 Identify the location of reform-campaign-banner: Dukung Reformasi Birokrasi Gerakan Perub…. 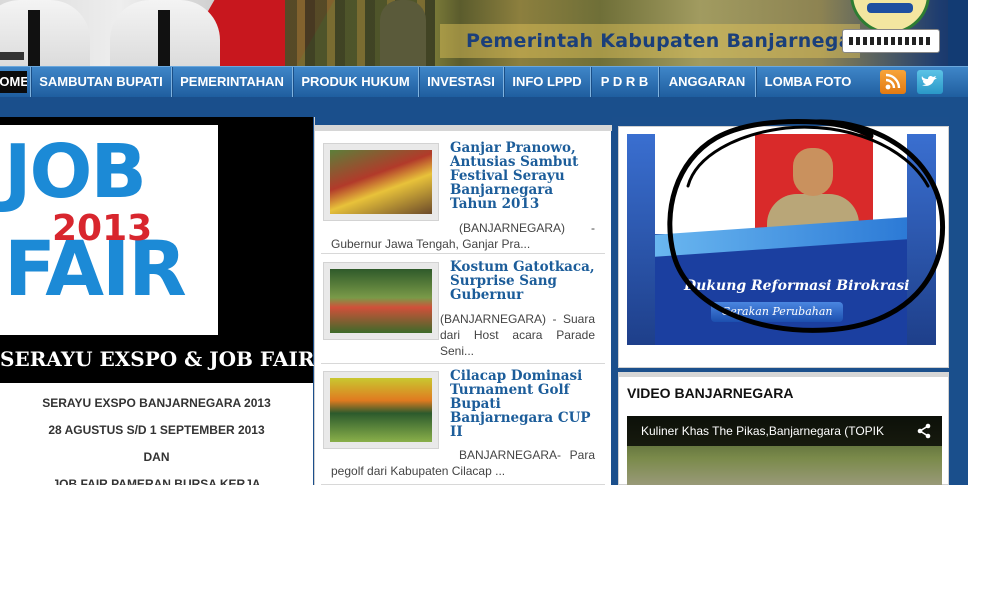
(781, 239).